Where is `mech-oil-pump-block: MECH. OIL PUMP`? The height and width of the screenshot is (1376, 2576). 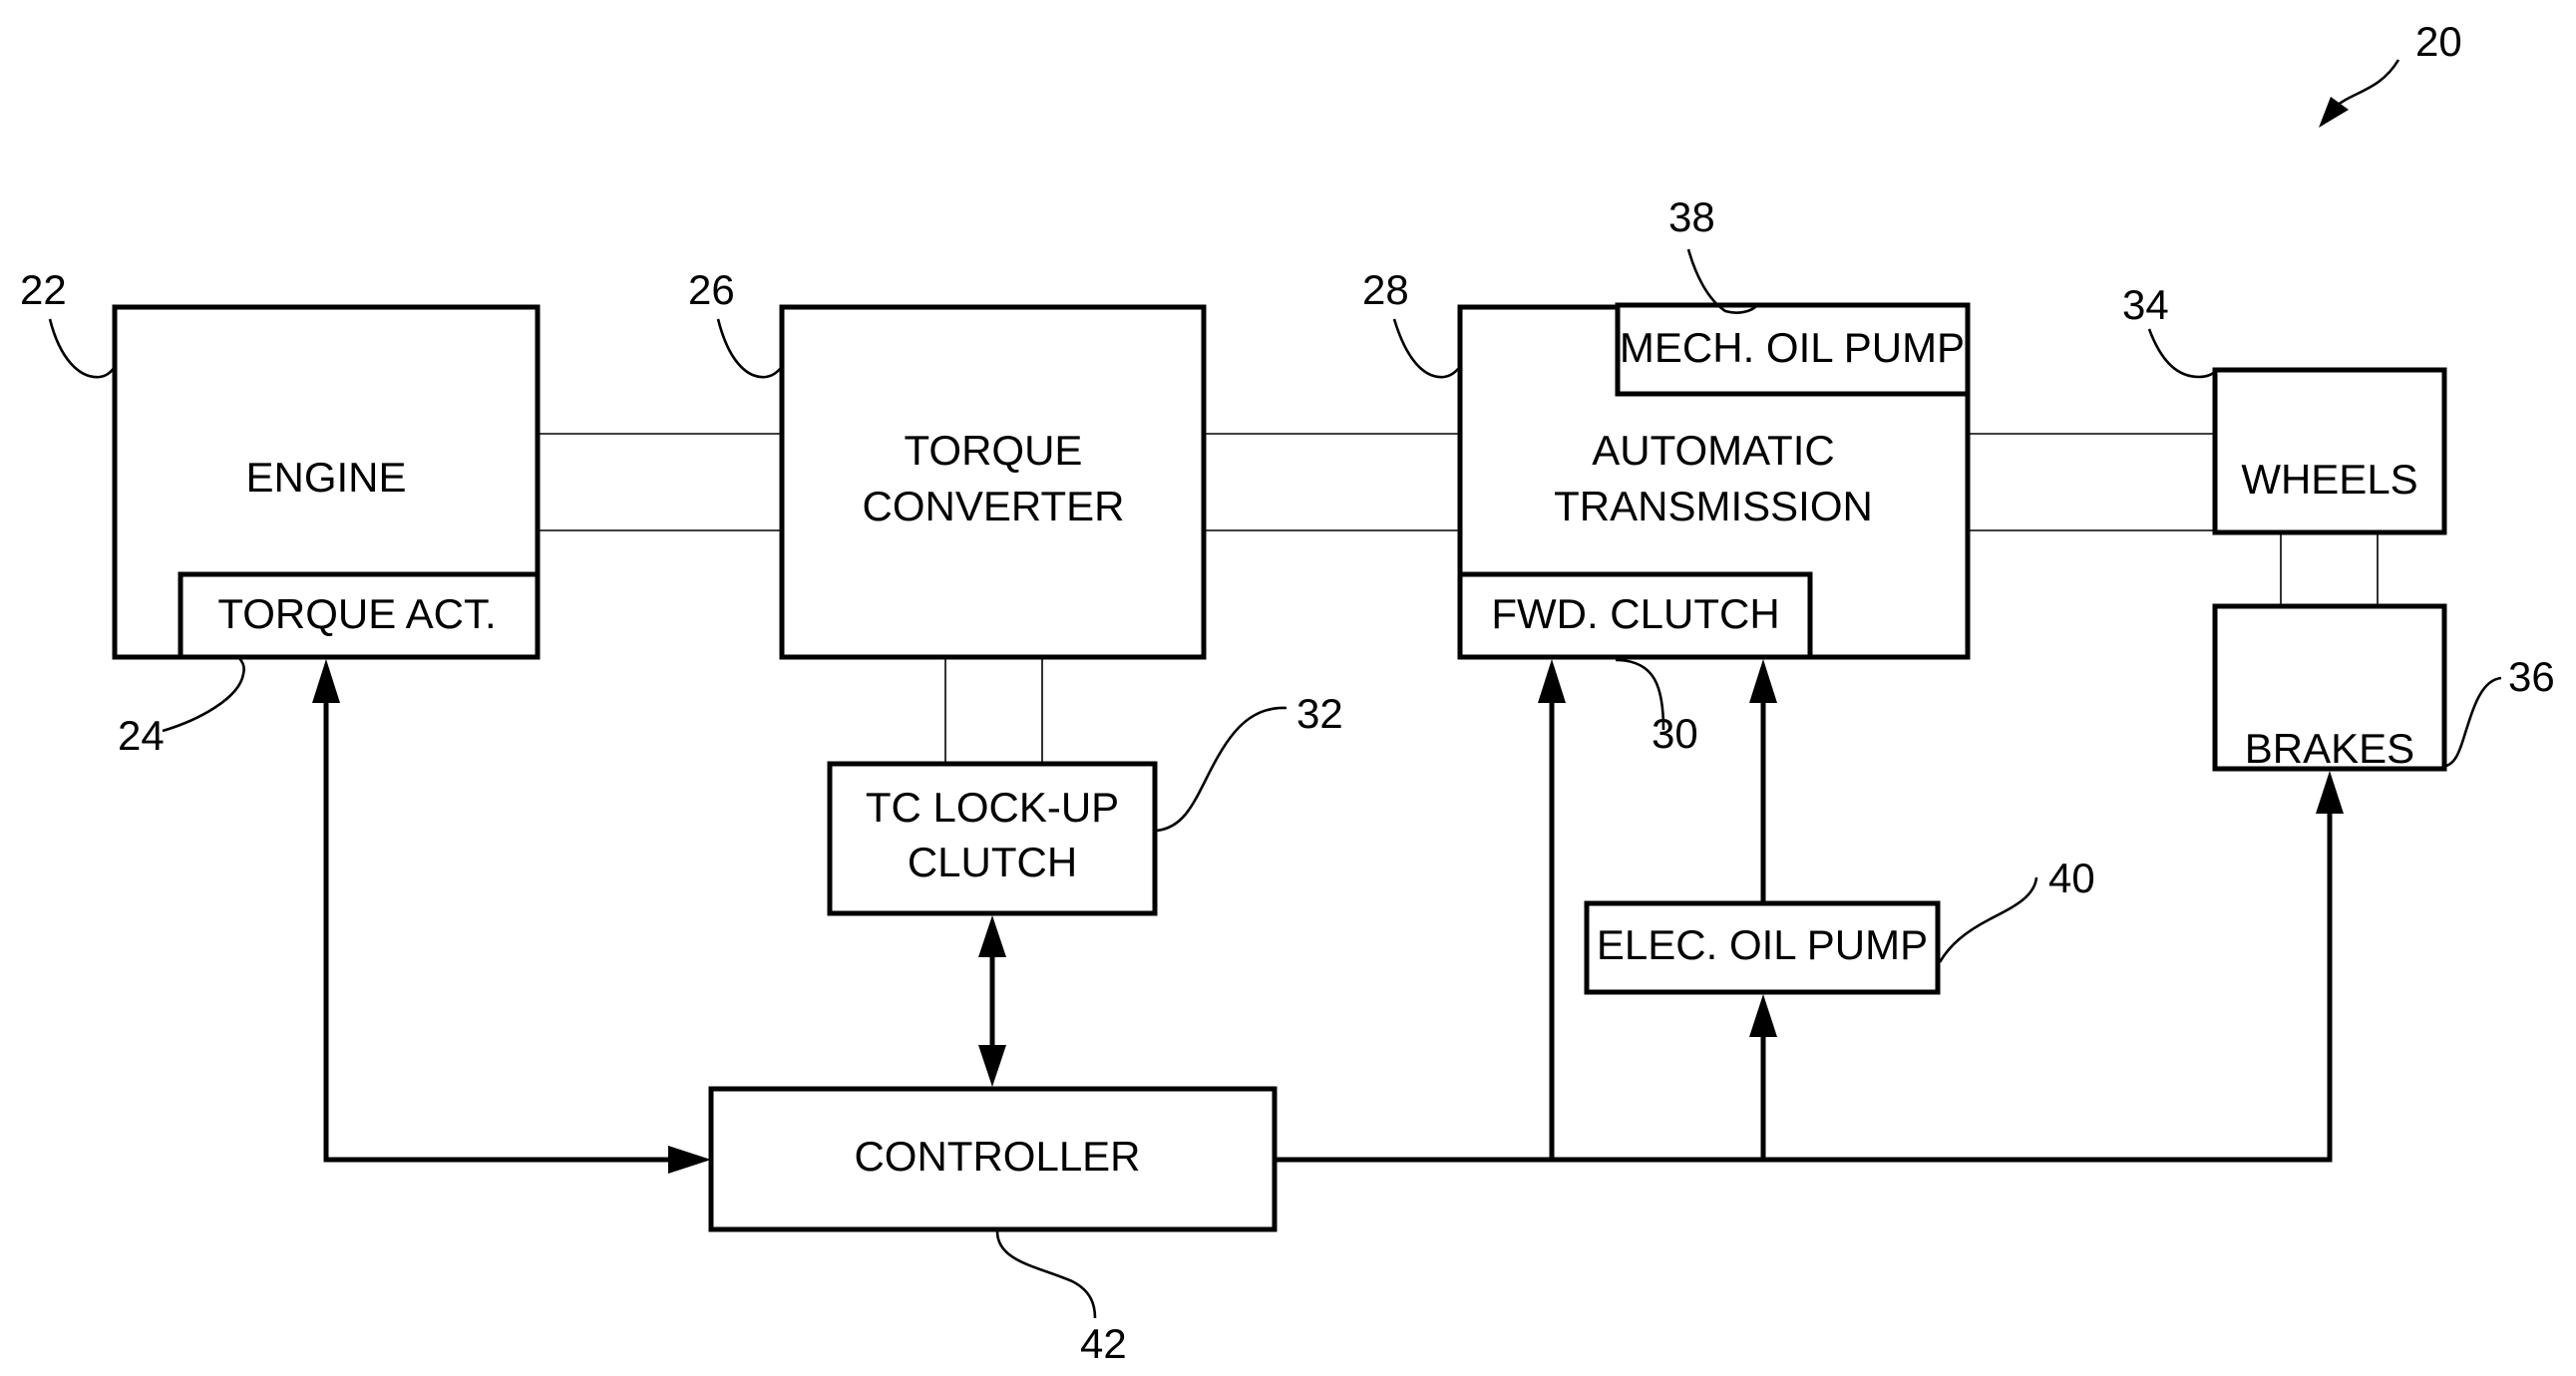 mech-oil-pump-block: MECH. OIL PUMP is located at coordinates (1793, 350).